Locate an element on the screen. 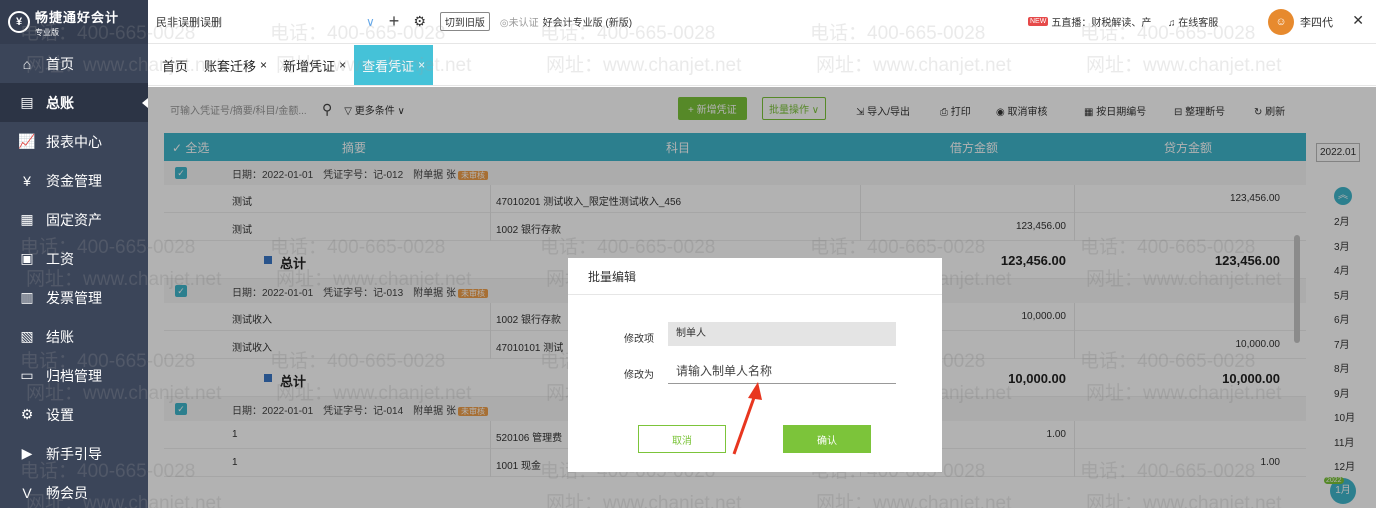 Image resolution: width=1376 pixels, height=508 pixels. sidebar-item-9: ⚙ 设置 is located at coordinates (74, 414).